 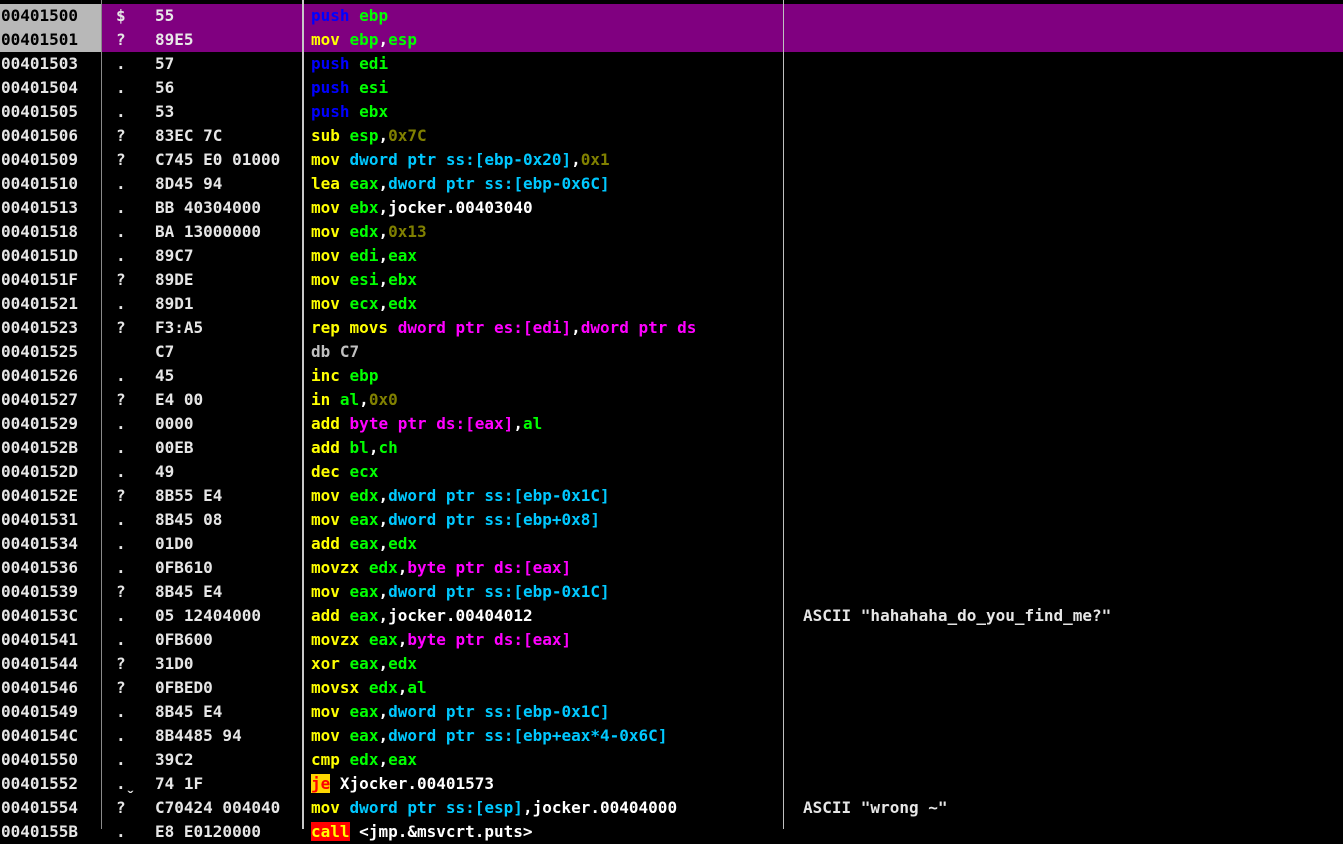 I want to click on comment-cell: ASCII "wrong ~", so click(x=875, y=807).